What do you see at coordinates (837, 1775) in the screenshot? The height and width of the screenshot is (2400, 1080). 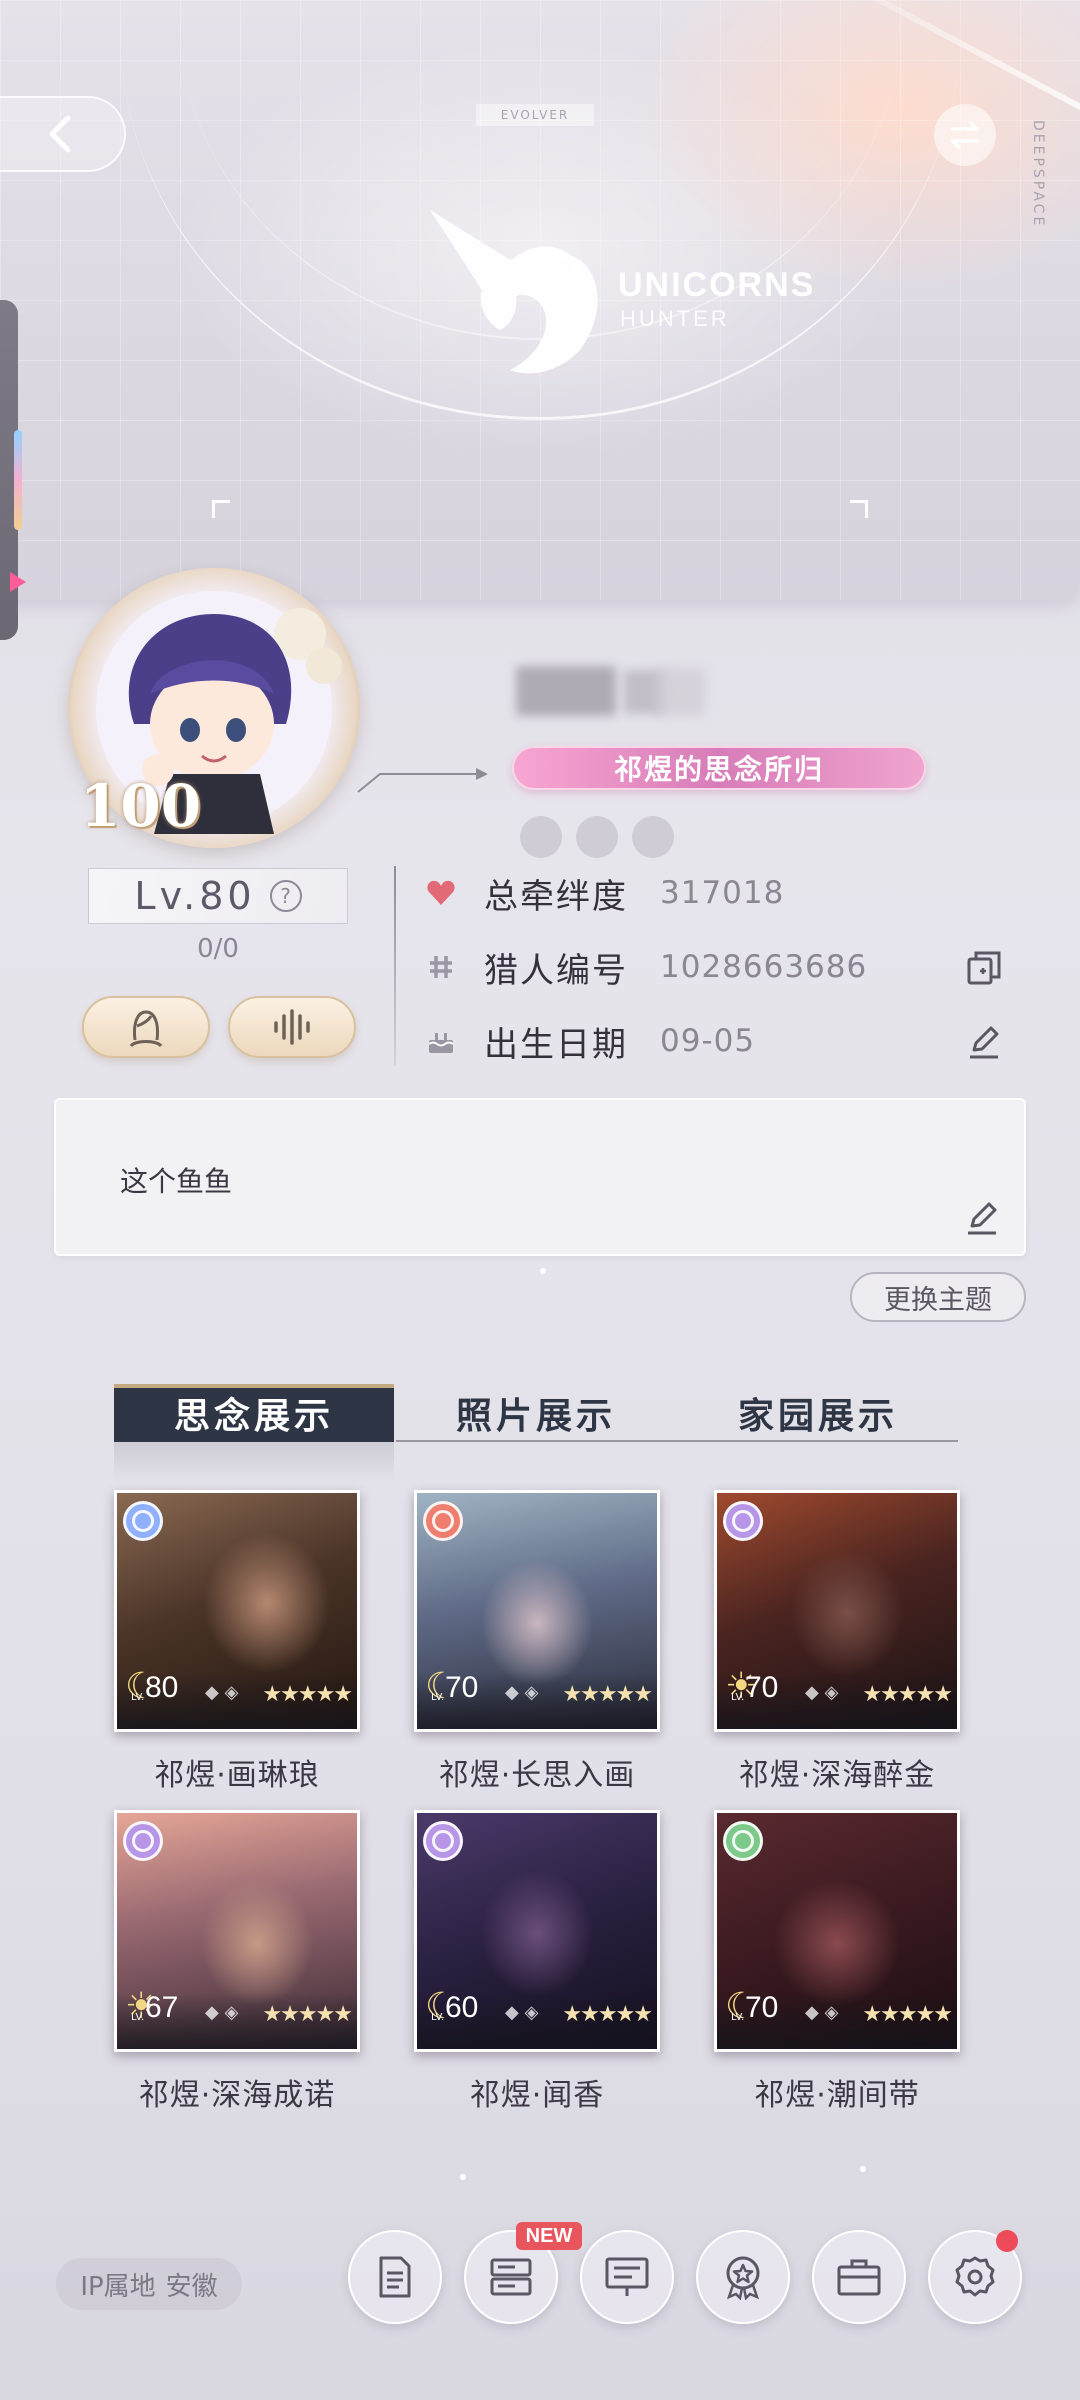 I see `card-name: 祁煜·深海醉金` at bounding box center [837, 1775].